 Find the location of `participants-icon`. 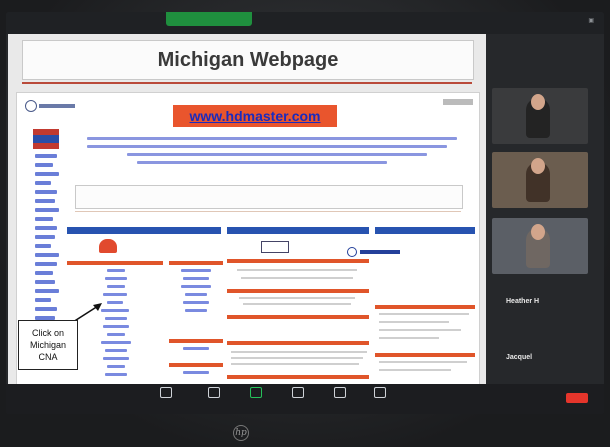

participants-icon is located at coordinates (166, 392).